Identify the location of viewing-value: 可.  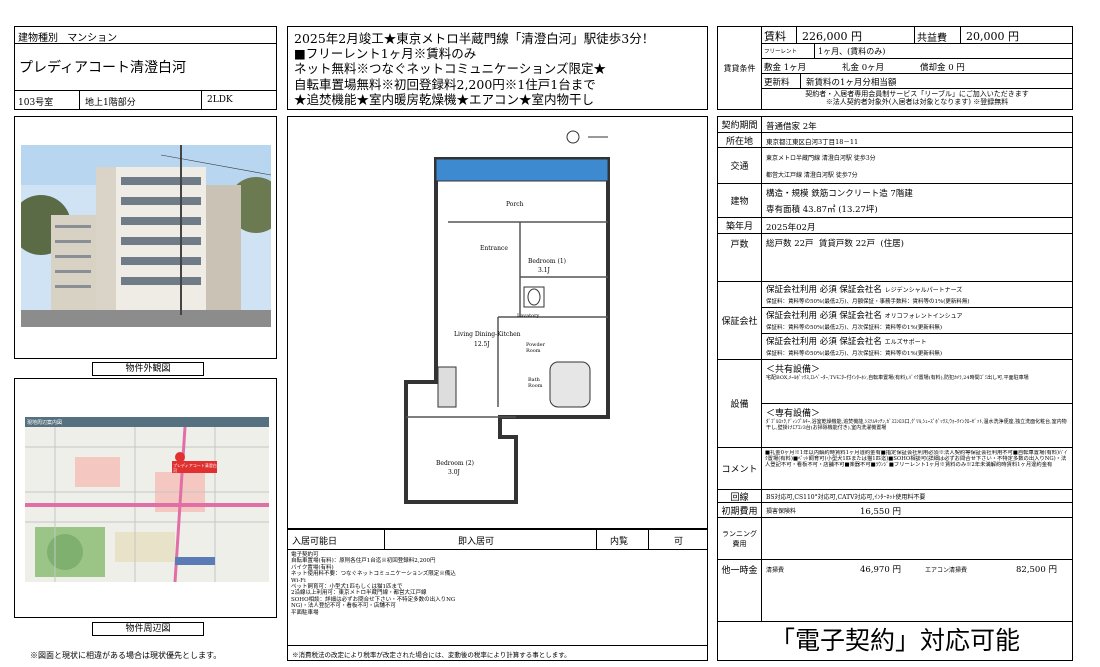
(679, 542).